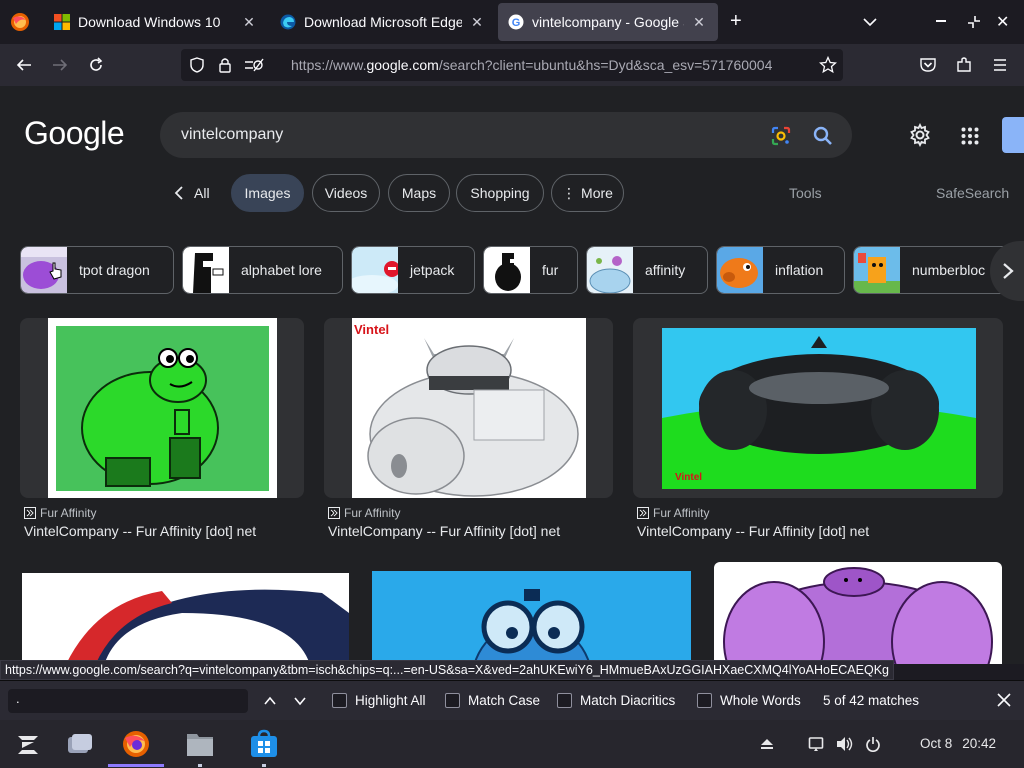 The width and height of the screenshot is (1024, 768). Describe the element at coordinates (97, 270) in the screenshot. I see `chip-tpot-dragon: tpot dragon` at that location.